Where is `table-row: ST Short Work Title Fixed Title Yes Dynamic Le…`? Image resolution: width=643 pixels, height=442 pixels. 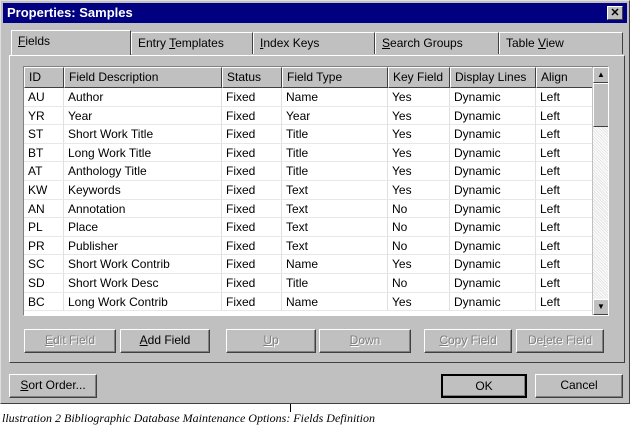
table-row: ST Short Work Title Fixed Title Yes Dynamic Le… is located at coordinates (309, 134).